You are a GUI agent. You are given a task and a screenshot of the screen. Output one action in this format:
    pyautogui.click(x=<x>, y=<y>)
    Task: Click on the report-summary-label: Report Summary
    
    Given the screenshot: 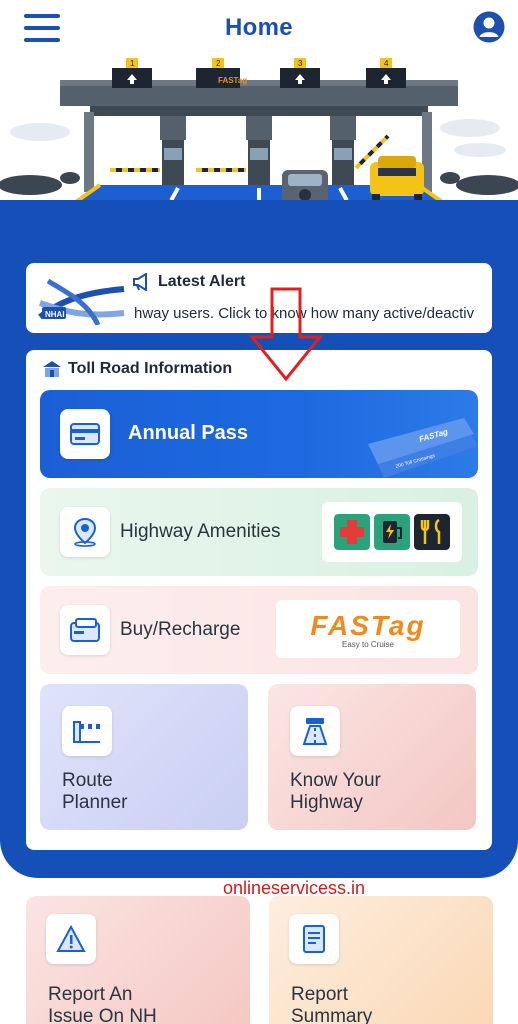 What is the action you would take?
    pyautogui.click(x=332, y=1004)
    